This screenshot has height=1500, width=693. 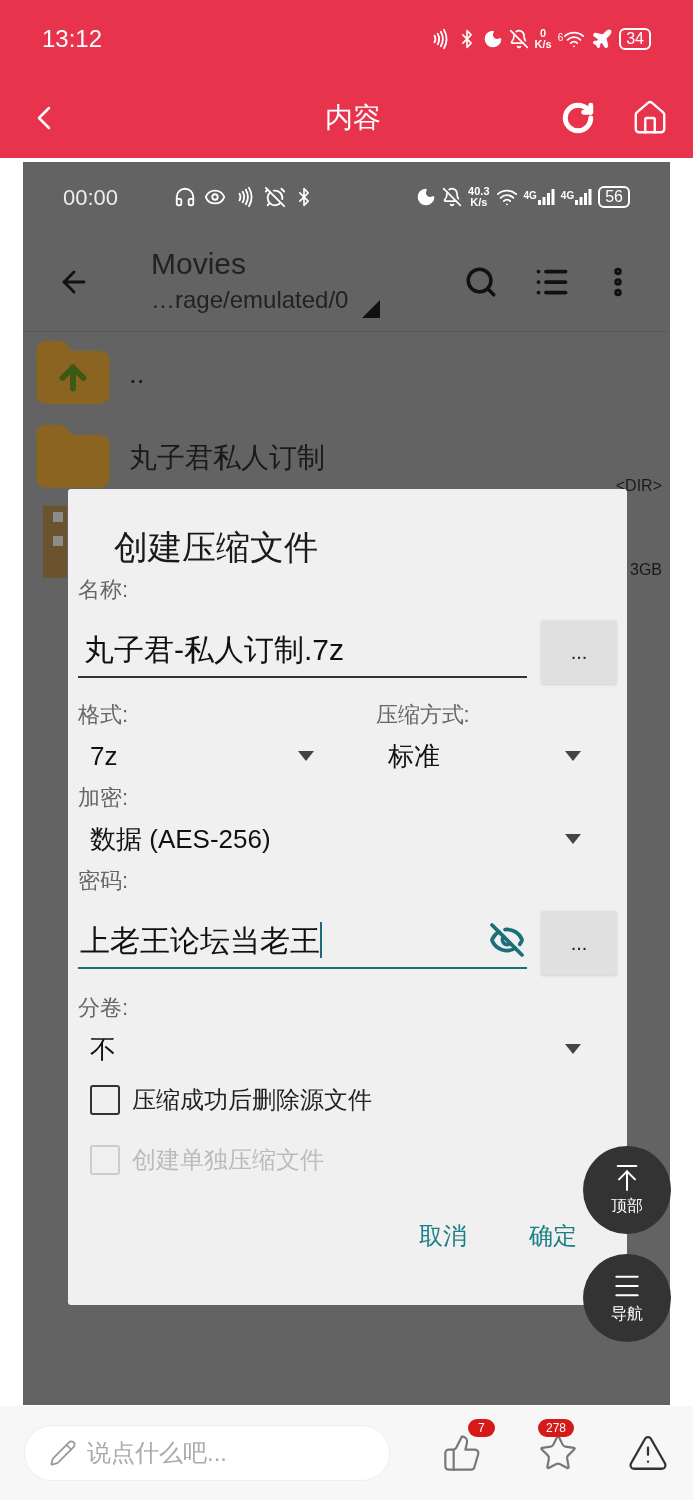 What do you see at coordinates (104, 715) in the screenshot?
I see `field-label: 格式:` at bounding box center [104, 715].